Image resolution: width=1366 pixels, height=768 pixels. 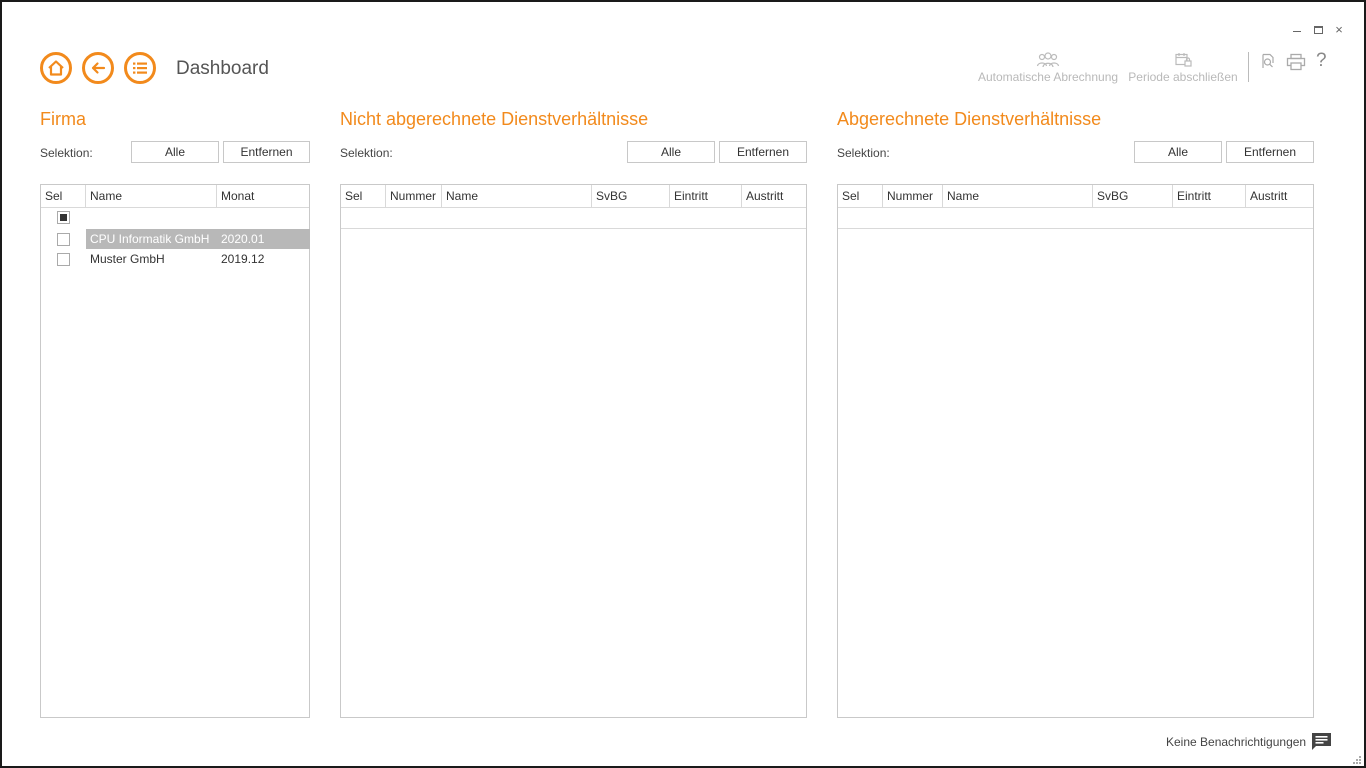 I want to click on abger-entfernen-button: Entfernen, so click(x=1270, y=152).